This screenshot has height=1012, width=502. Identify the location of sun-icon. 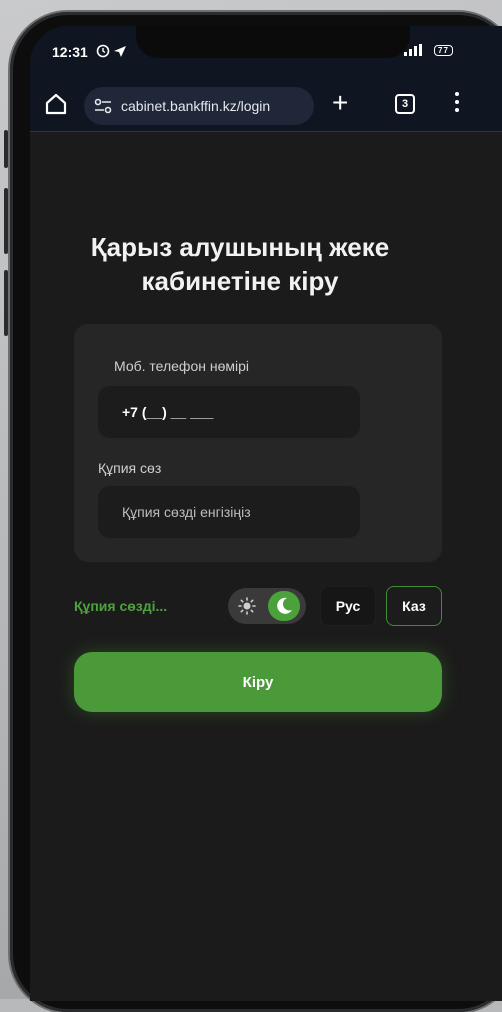
(247, 606).